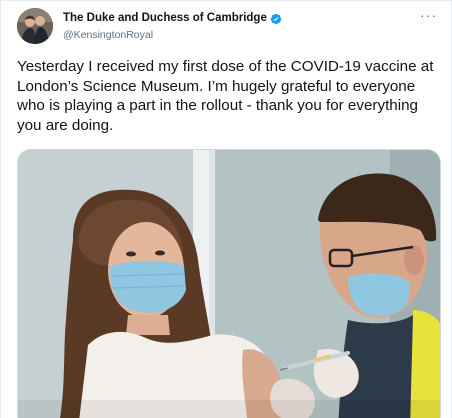  I want to click on avatar, so click(35, 26).